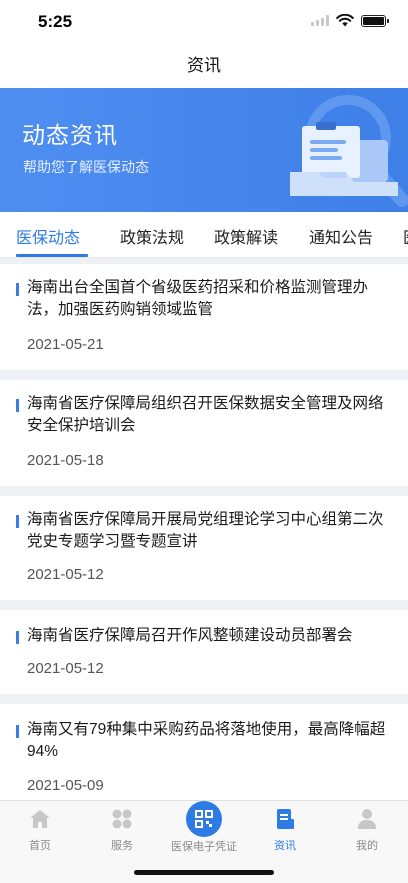 This screenshot has width=408, height=883. Describe the element at coordinates (122, 819) in the screenshot. I see `grid-icon` at that location.